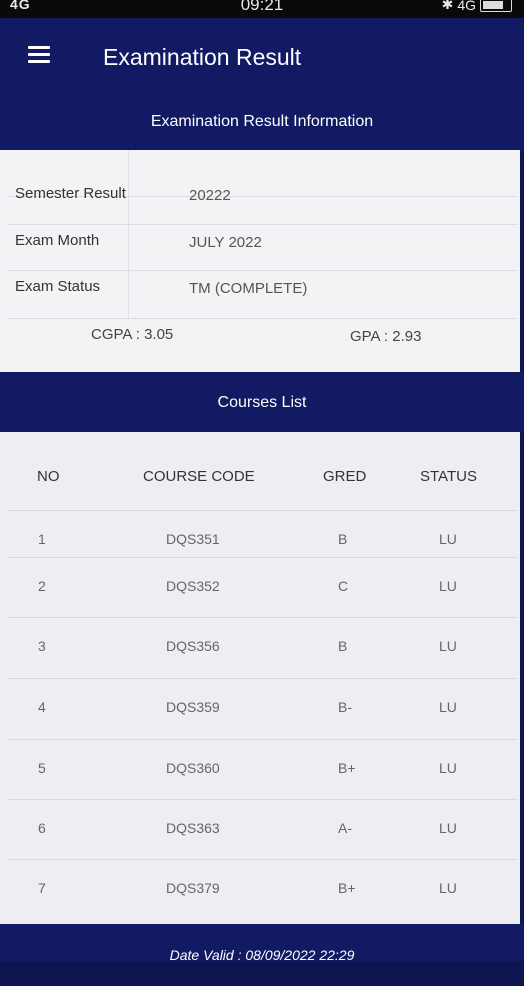 This screenshot has height=986, width=524. What do you see at coordinates (263, 708) in the screenshot?
I see `table-row: 4 DQS359 B- LU` at bounding box center [263, 708].